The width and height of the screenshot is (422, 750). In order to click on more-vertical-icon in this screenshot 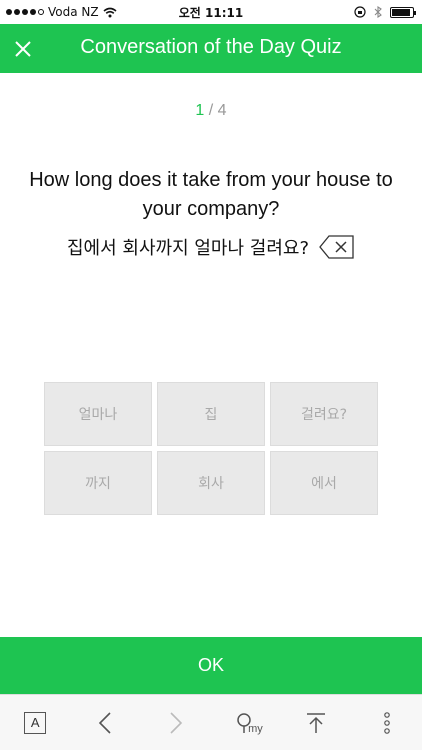, I will do `click(386, 722)`.